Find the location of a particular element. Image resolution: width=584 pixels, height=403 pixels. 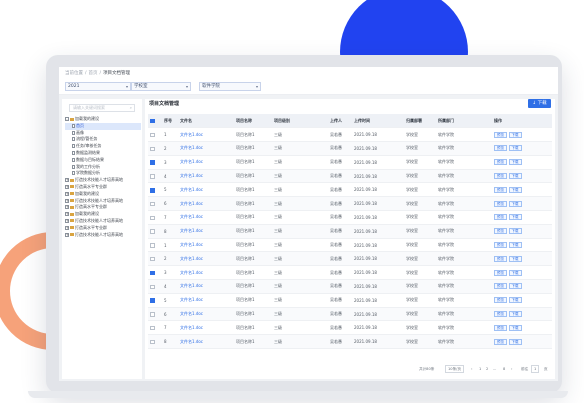

download-button: ↓ 下载 is located at coordinates (539, 103).